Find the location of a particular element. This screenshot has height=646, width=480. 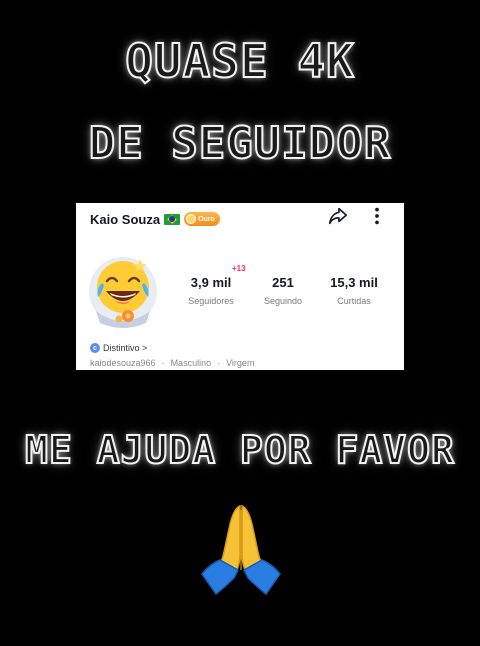

username-row: Kaio Souza Ouro is located at coordinates (155, 219).